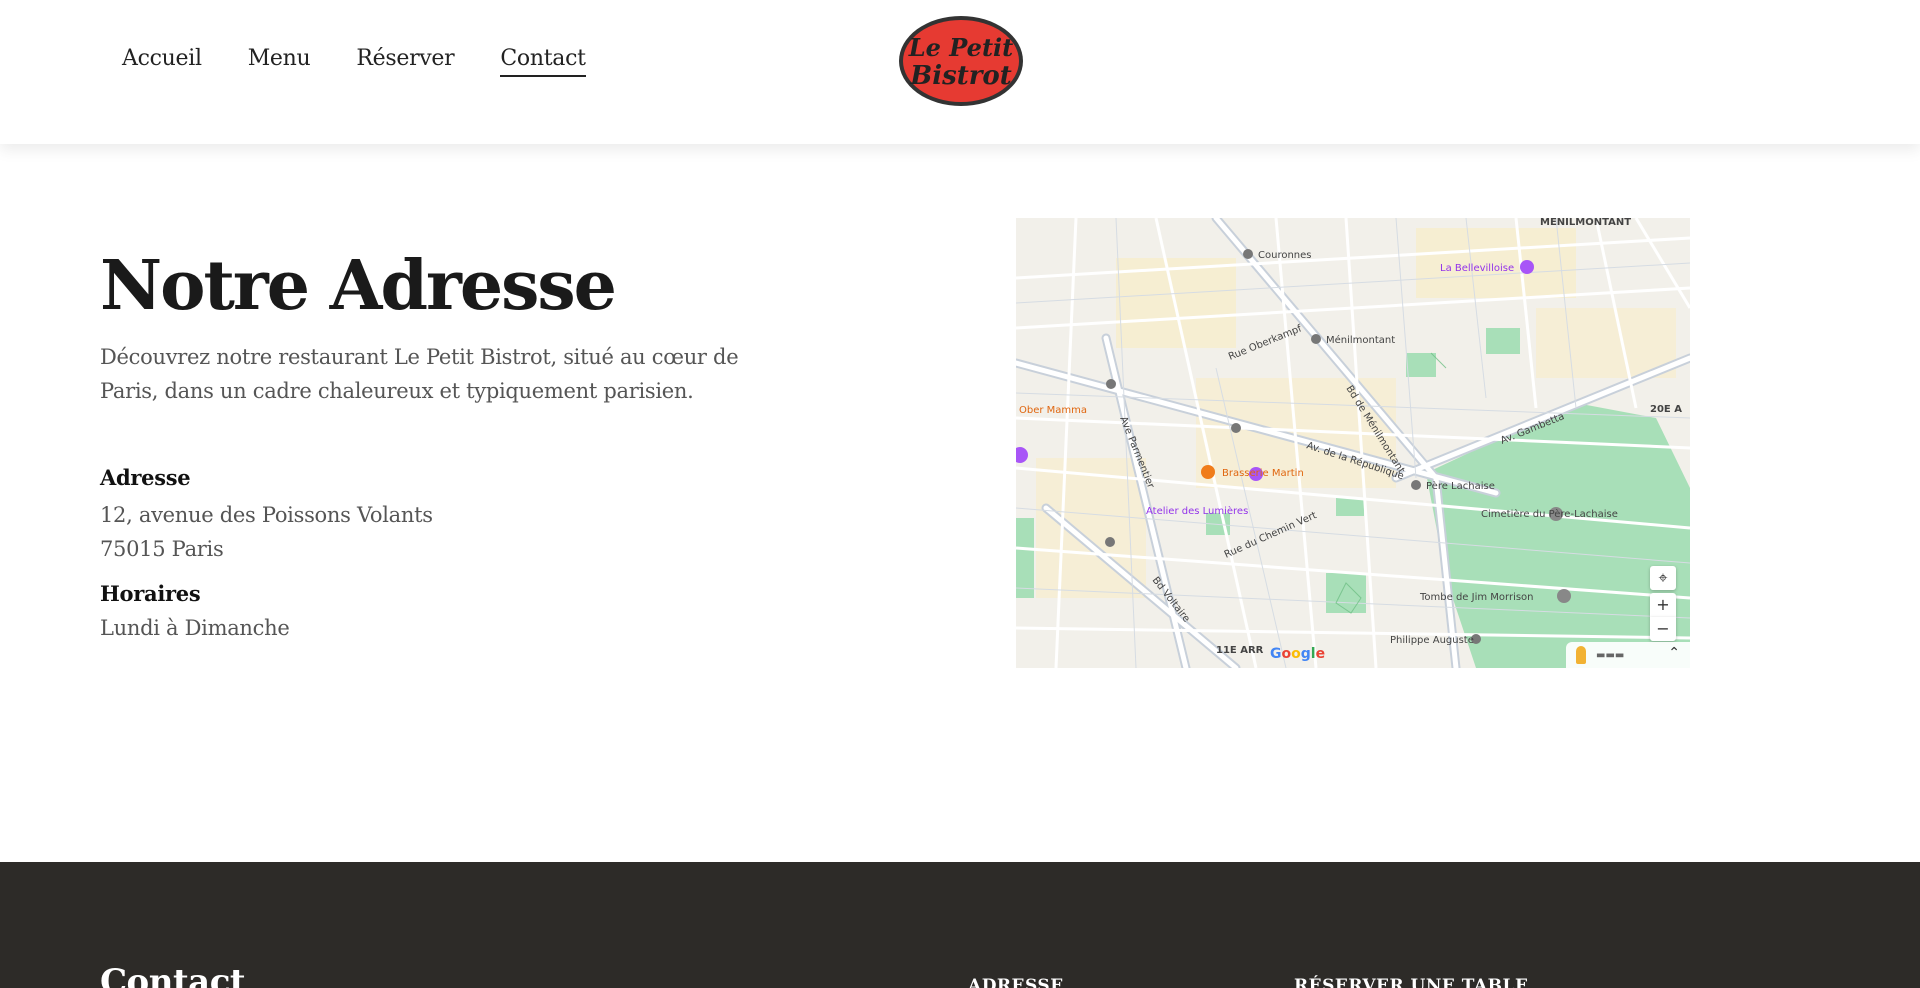 The width and height of the screenshot is (1920, 988). What do you see at coordinates (195, 628) in the screenshot?
I see `hours-value: Lundi à Dimanche` at bounding box center [195, 628].